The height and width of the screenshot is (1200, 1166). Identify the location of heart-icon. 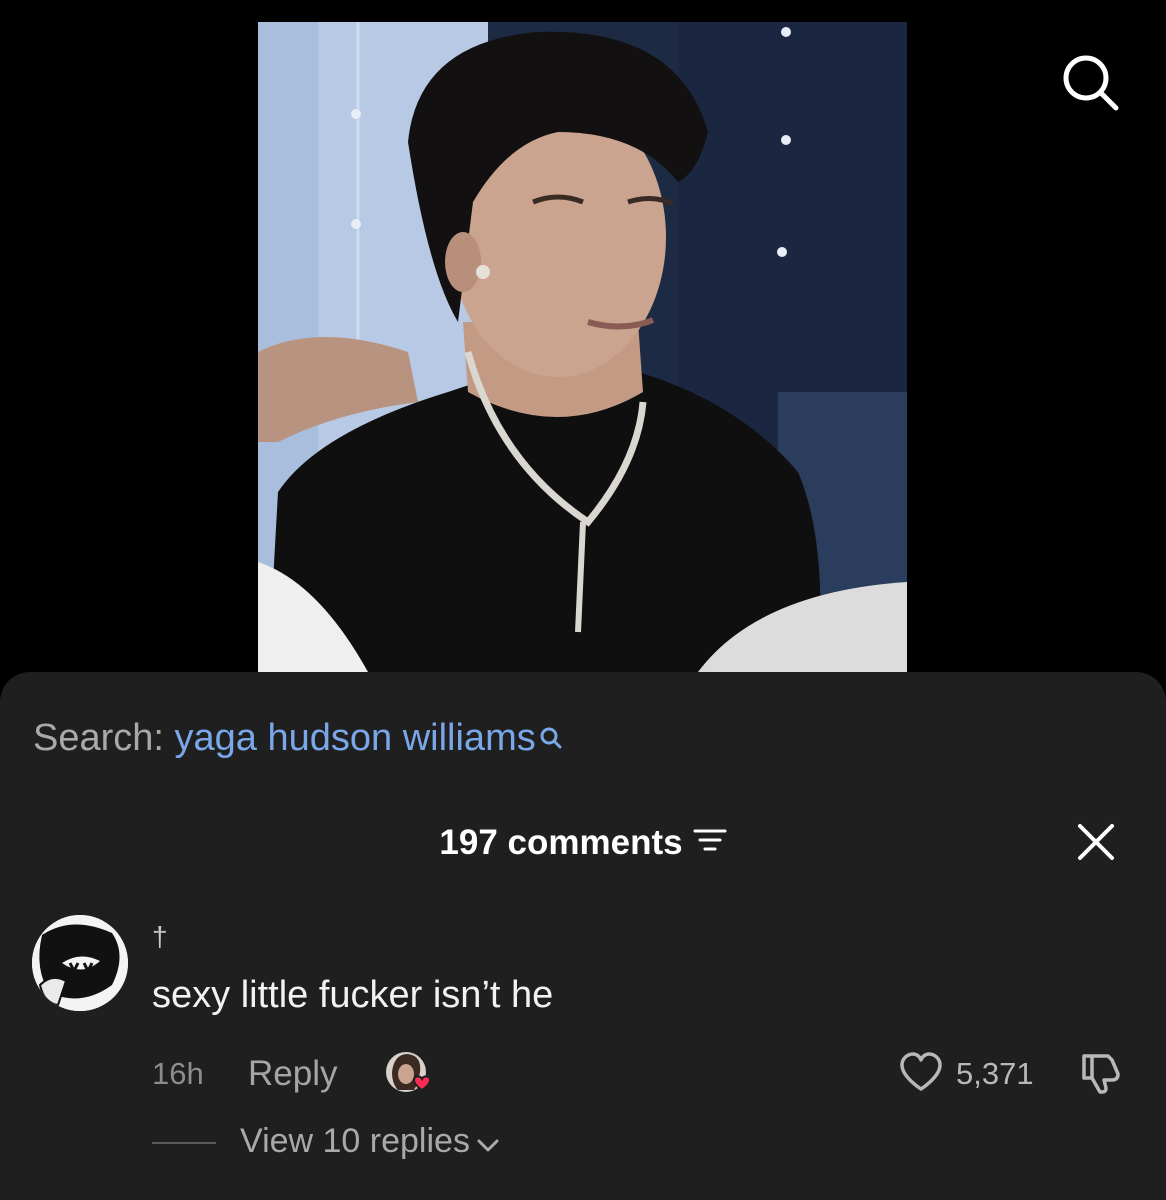
(921, 1071).